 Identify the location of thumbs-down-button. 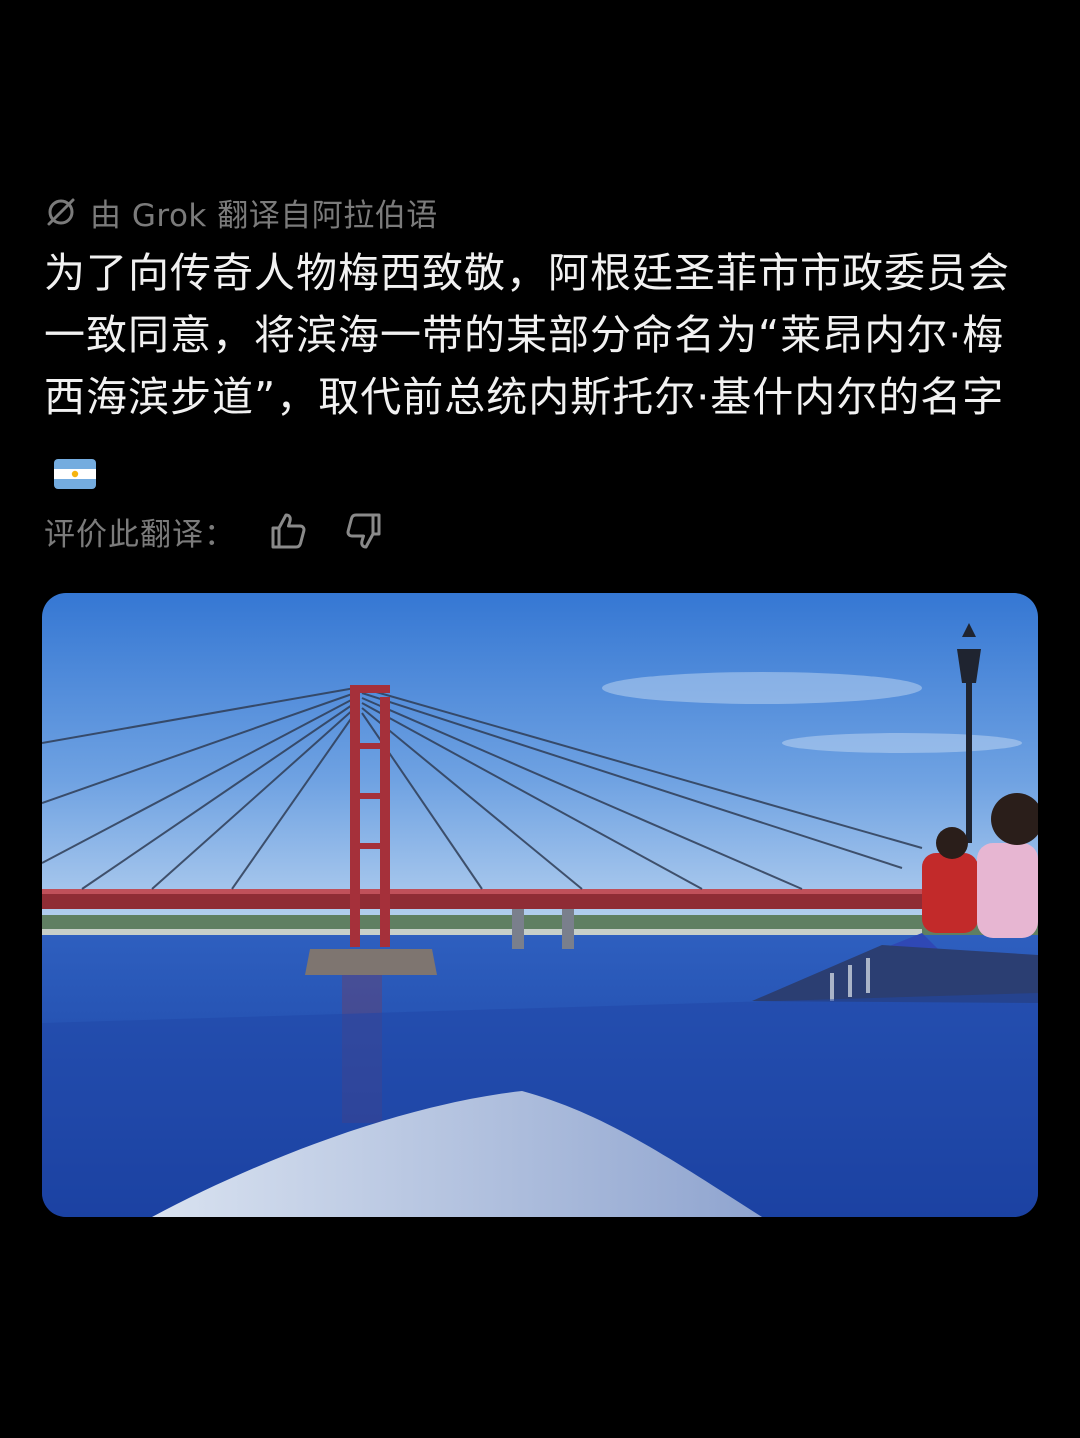
(364, 531).